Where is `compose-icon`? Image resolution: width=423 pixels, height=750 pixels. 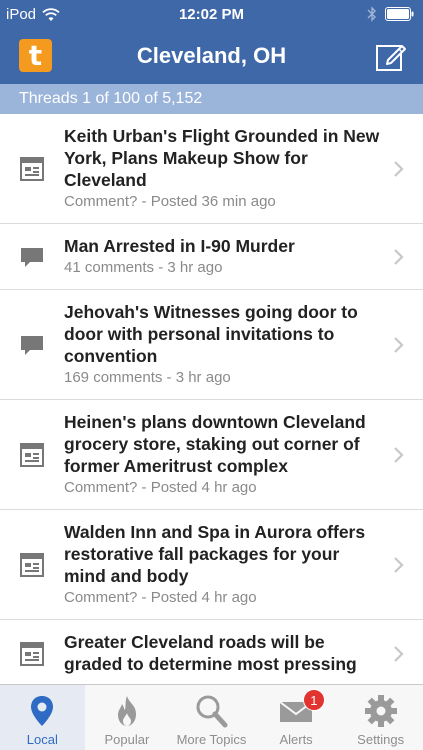 compose-icon is located at coordinates (391, 56).